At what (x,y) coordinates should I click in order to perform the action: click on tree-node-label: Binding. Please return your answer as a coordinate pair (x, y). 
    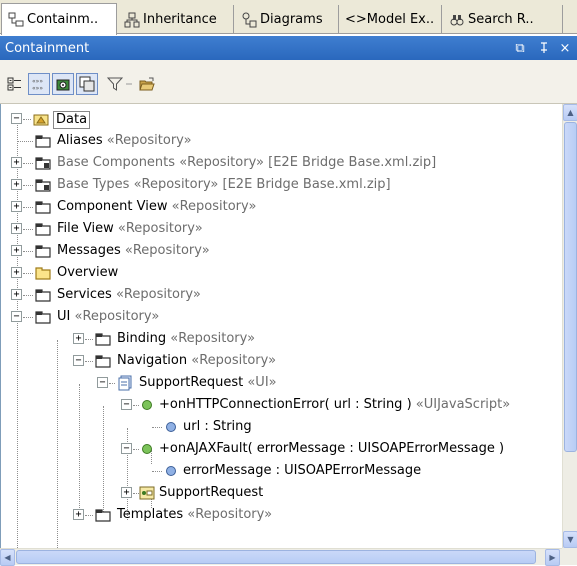
    Looking at the image, I should click on (142, 338).